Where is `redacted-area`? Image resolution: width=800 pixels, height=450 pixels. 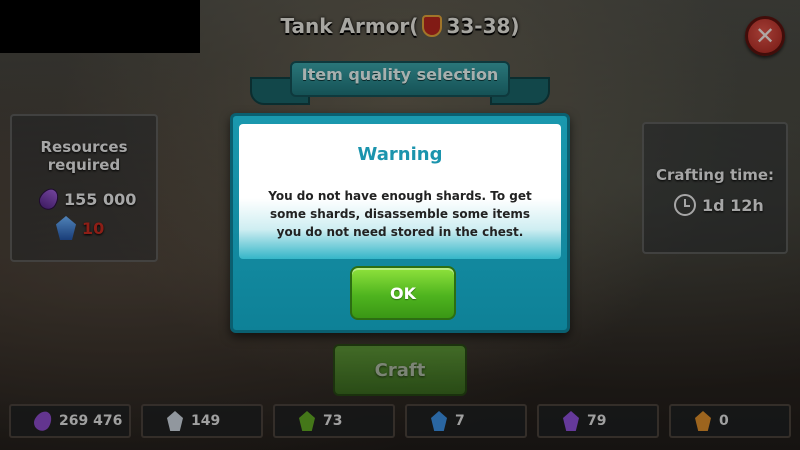 redacted-area is located at coordinates (100, 26).